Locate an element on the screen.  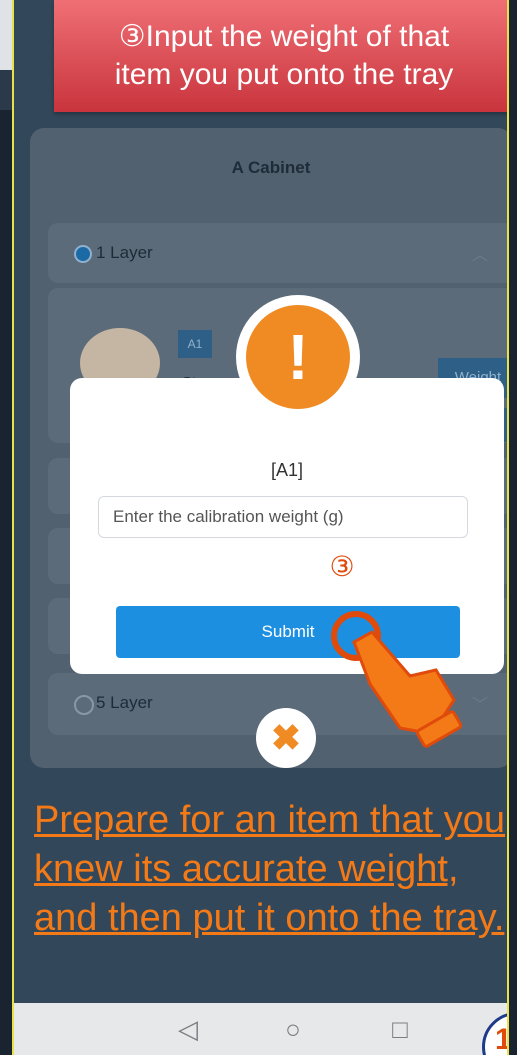
home-icon: ○ is located at coordinates (293, 1029).